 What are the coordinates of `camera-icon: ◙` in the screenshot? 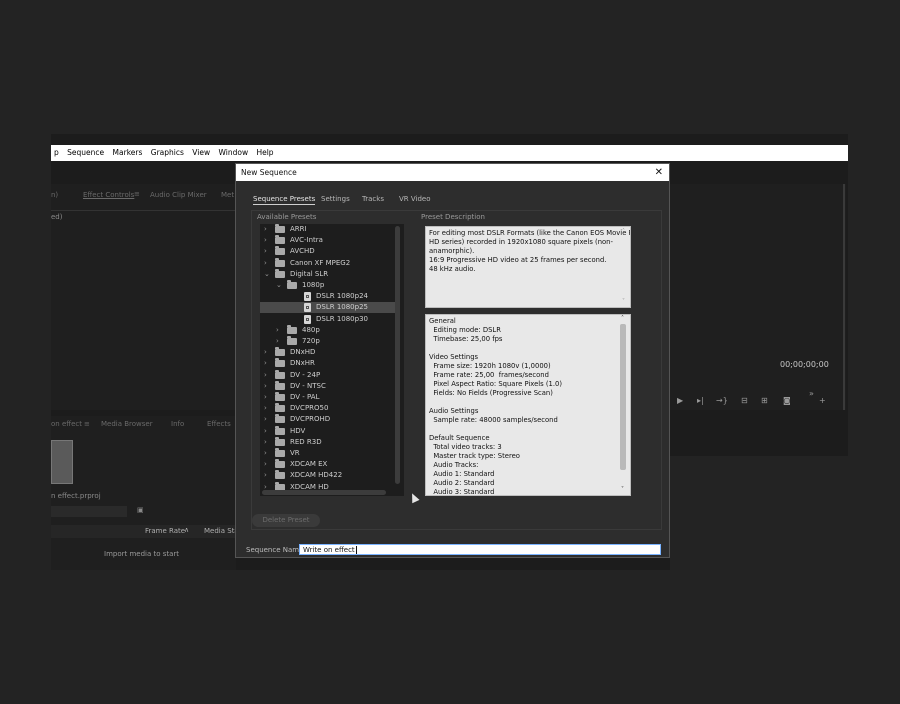 It's located at (787, 400).